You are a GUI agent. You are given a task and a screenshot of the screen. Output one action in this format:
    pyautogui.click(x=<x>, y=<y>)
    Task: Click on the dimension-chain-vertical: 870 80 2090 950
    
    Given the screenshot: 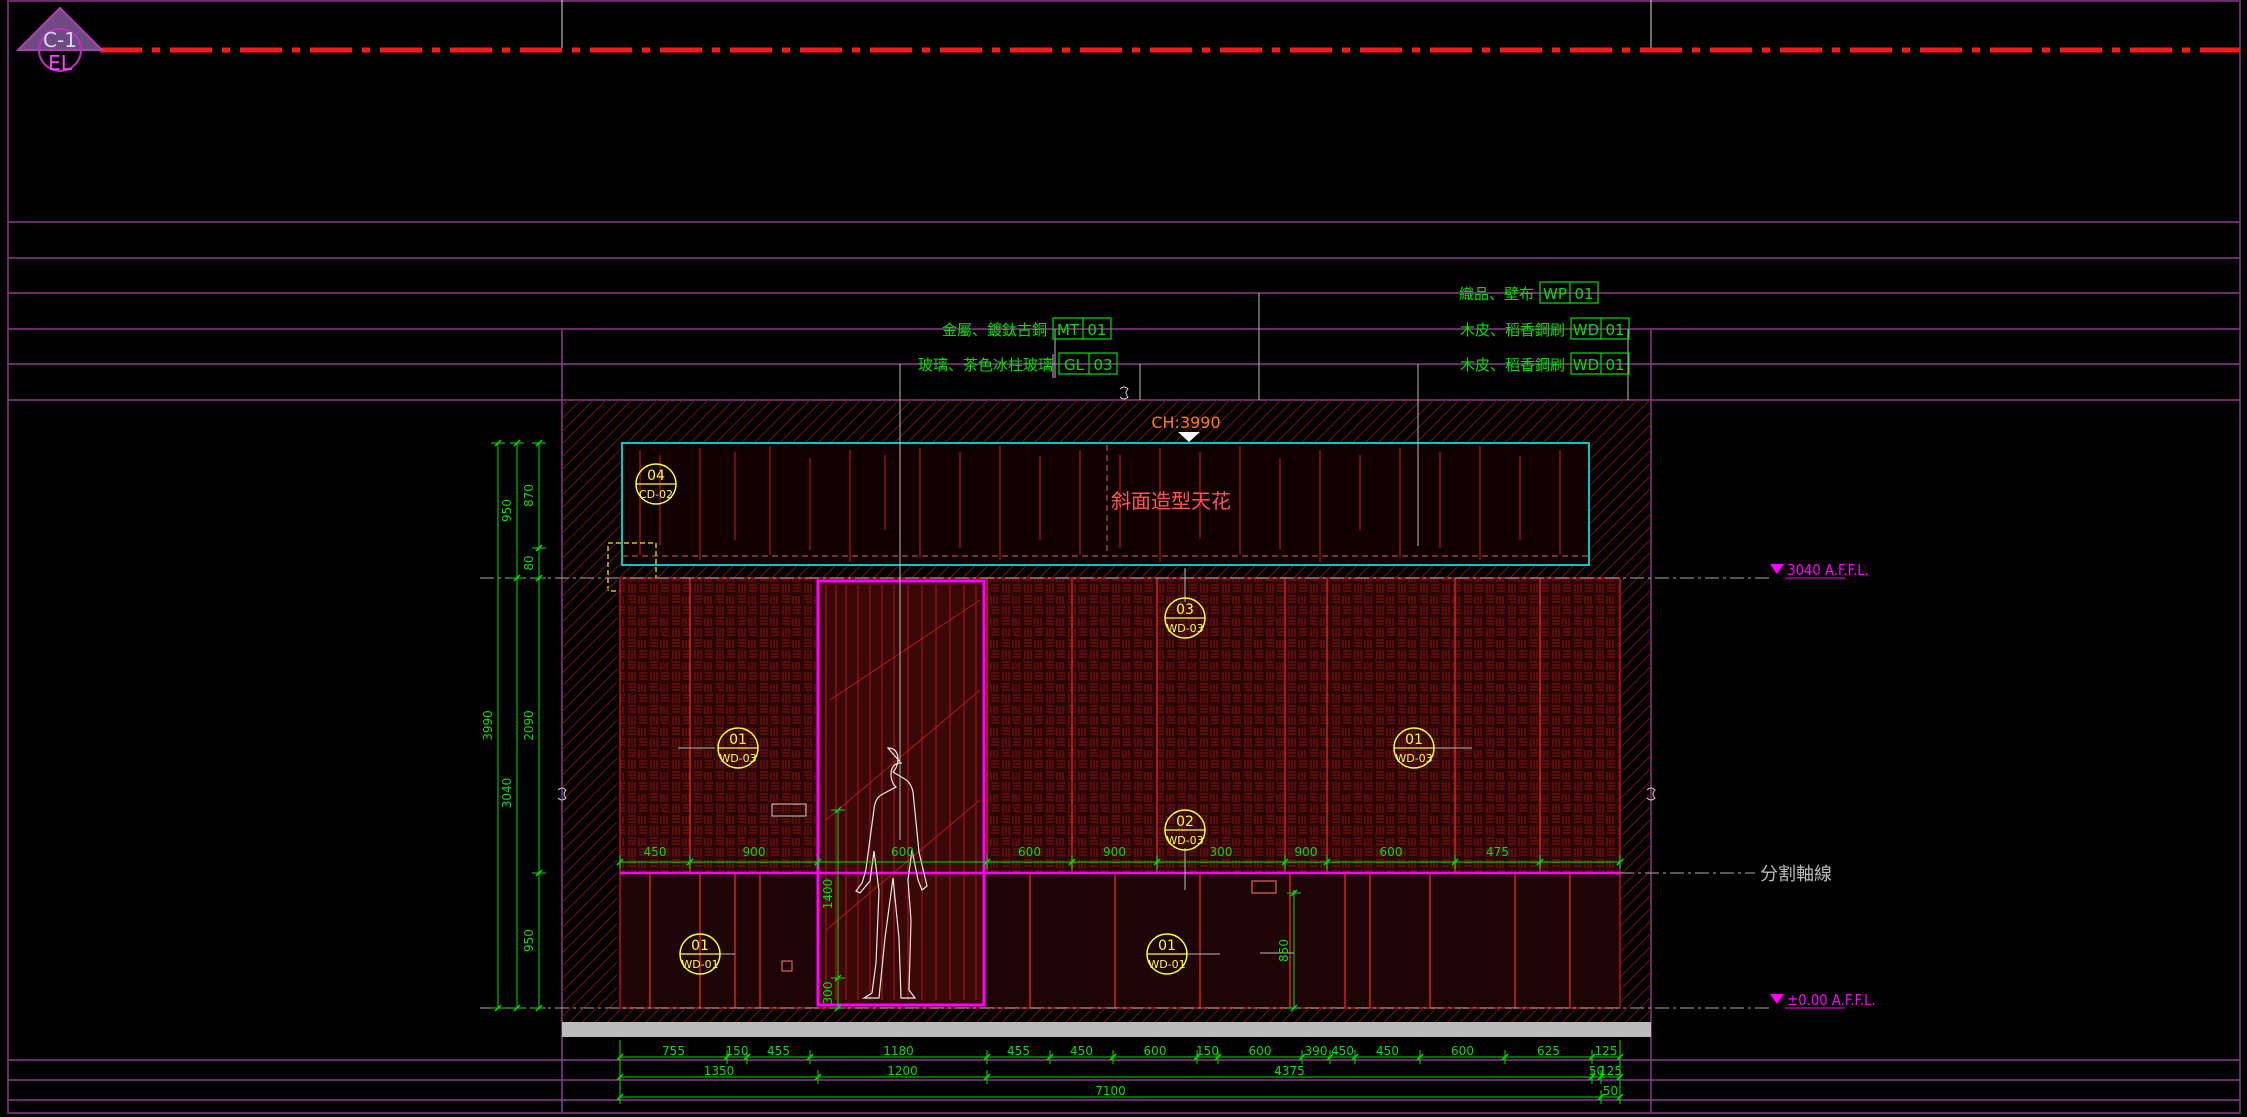 What is the action you would take?
    pyautogui.click(x=534, y=725)
    